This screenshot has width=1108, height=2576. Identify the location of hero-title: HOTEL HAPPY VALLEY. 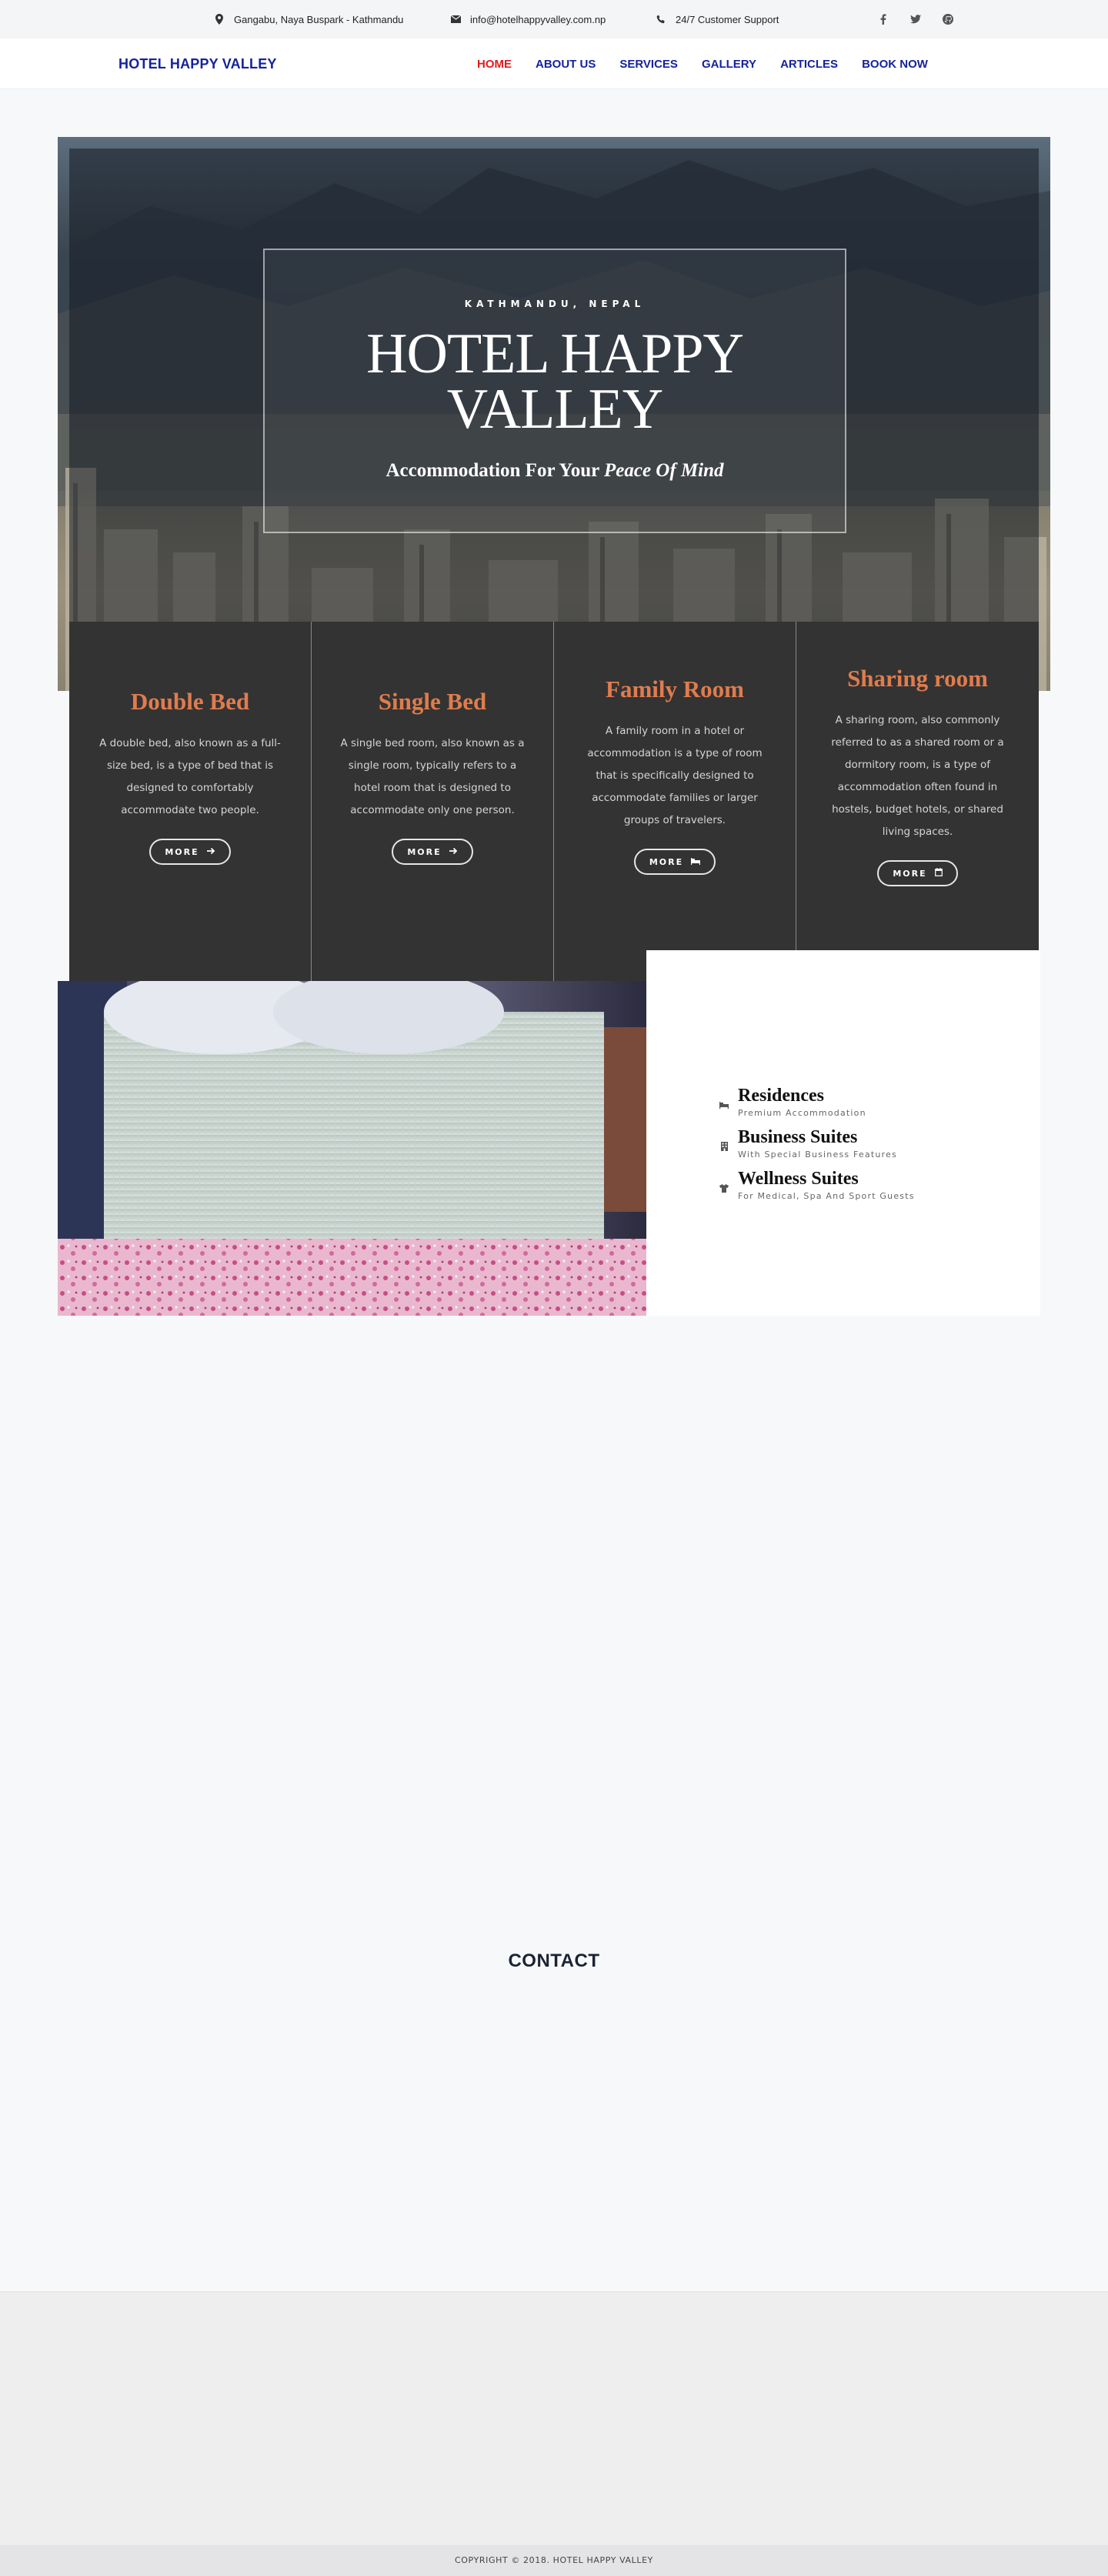
(555, 382).